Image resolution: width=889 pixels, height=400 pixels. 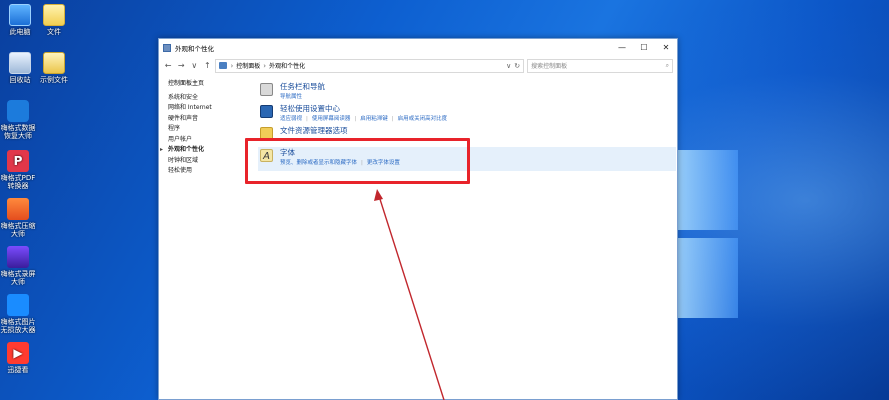 What do you see at coordinates (409, 294) in the screenshot?
I see `annotation-arrow` at bounding box center [409, 294].